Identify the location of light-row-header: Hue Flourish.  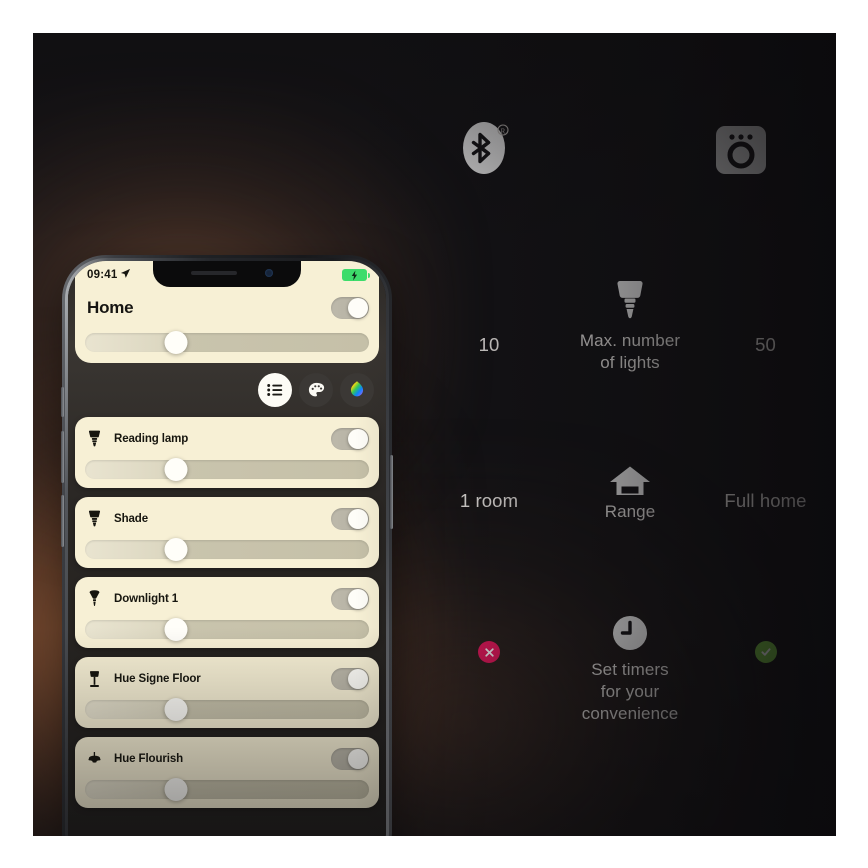
(227, 758).